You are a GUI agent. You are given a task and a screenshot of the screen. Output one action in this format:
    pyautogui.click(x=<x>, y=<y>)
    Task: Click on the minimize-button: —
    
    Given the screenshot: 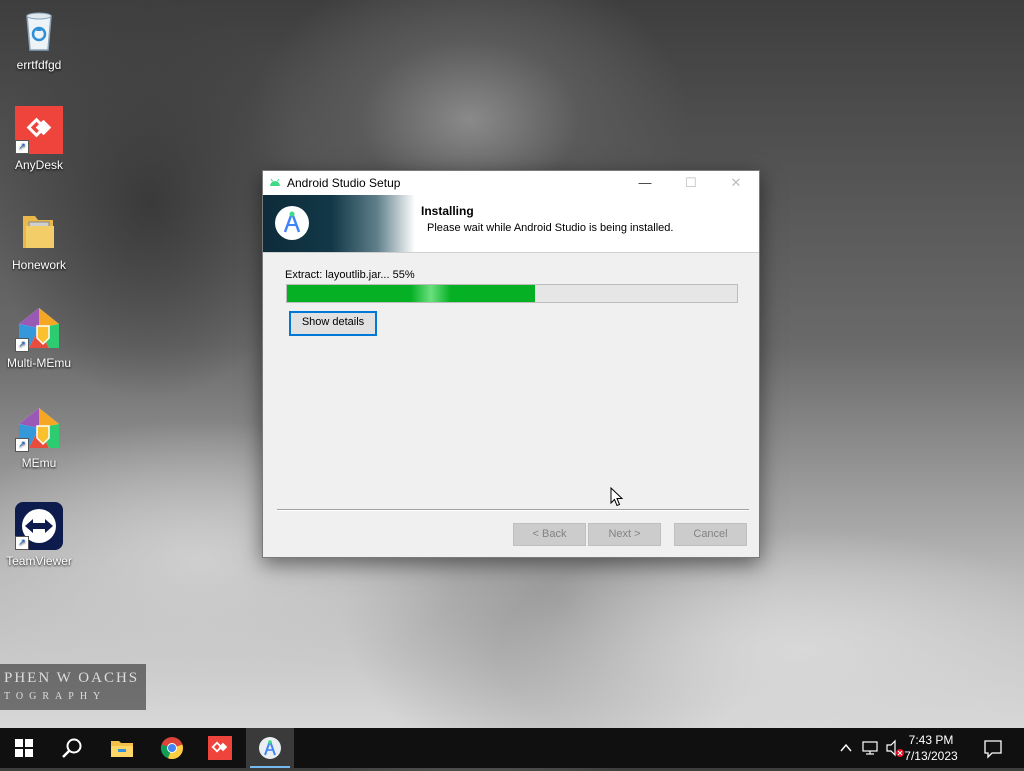 What is the action you would take?
    pyautogui.click(x=645, y=183)
    